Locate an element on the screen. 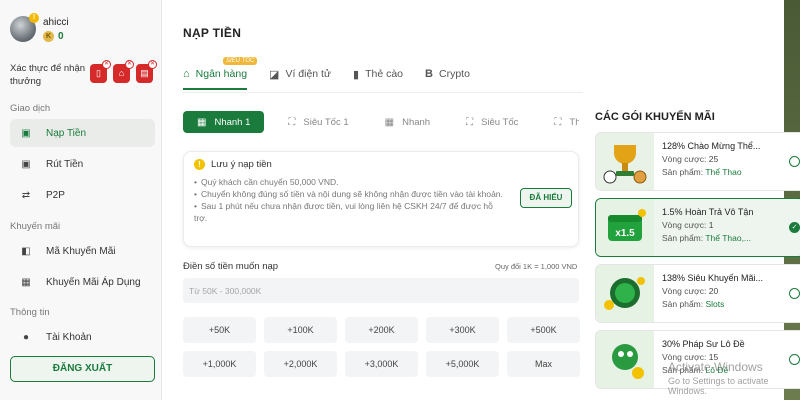  sidebar-item-p2p: ⇄ P2P is located at coordinates (82, 195).